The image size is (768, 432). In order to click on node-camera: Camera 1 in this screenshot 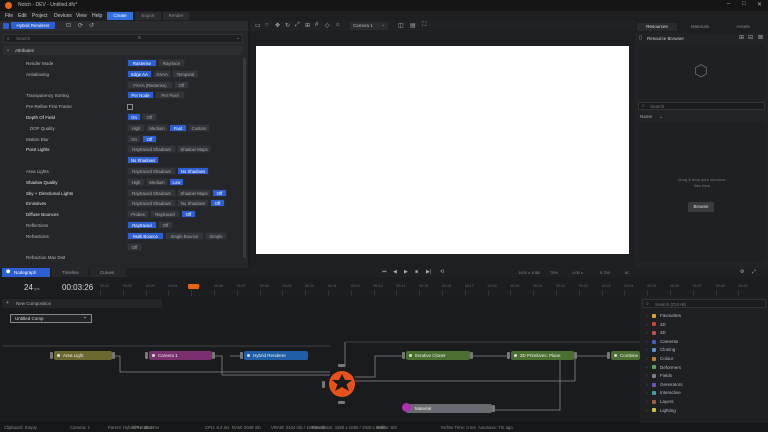, I will do `click(180, 355)`.